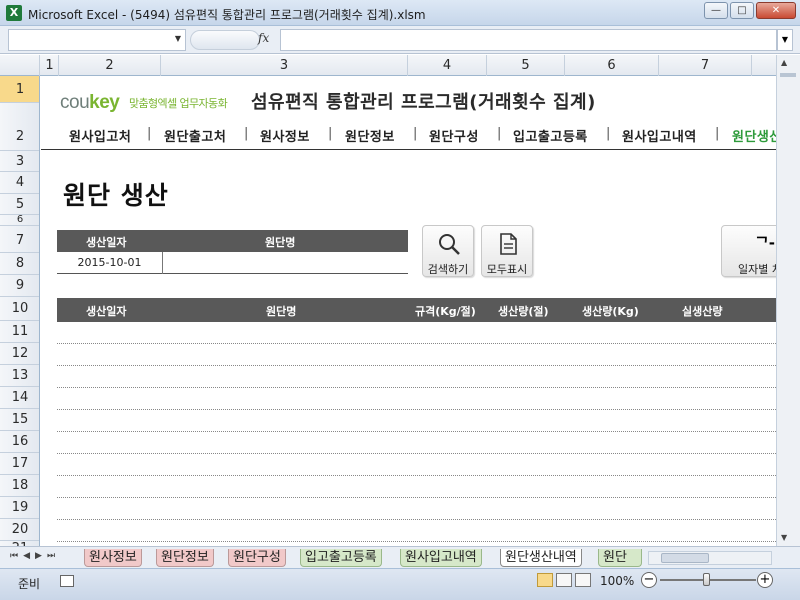 Image resolution: width=800 pixels, height=600 pixels. What do you see at coordinates (19, 464) in the screenshot?
I see `row-header: 17` at bounding box center [19, 464].